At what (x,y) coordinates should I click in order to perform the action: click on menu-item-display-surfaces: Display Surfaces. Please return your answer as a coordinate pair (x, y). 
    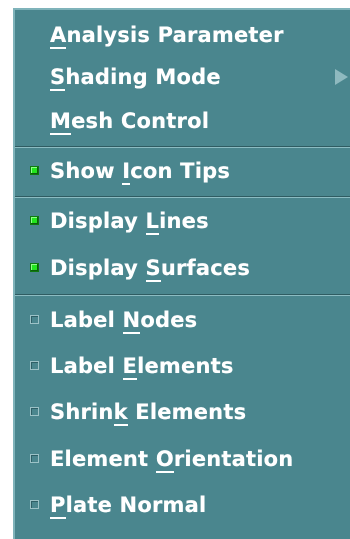
    Looking at the image, I should click on (182, 268).